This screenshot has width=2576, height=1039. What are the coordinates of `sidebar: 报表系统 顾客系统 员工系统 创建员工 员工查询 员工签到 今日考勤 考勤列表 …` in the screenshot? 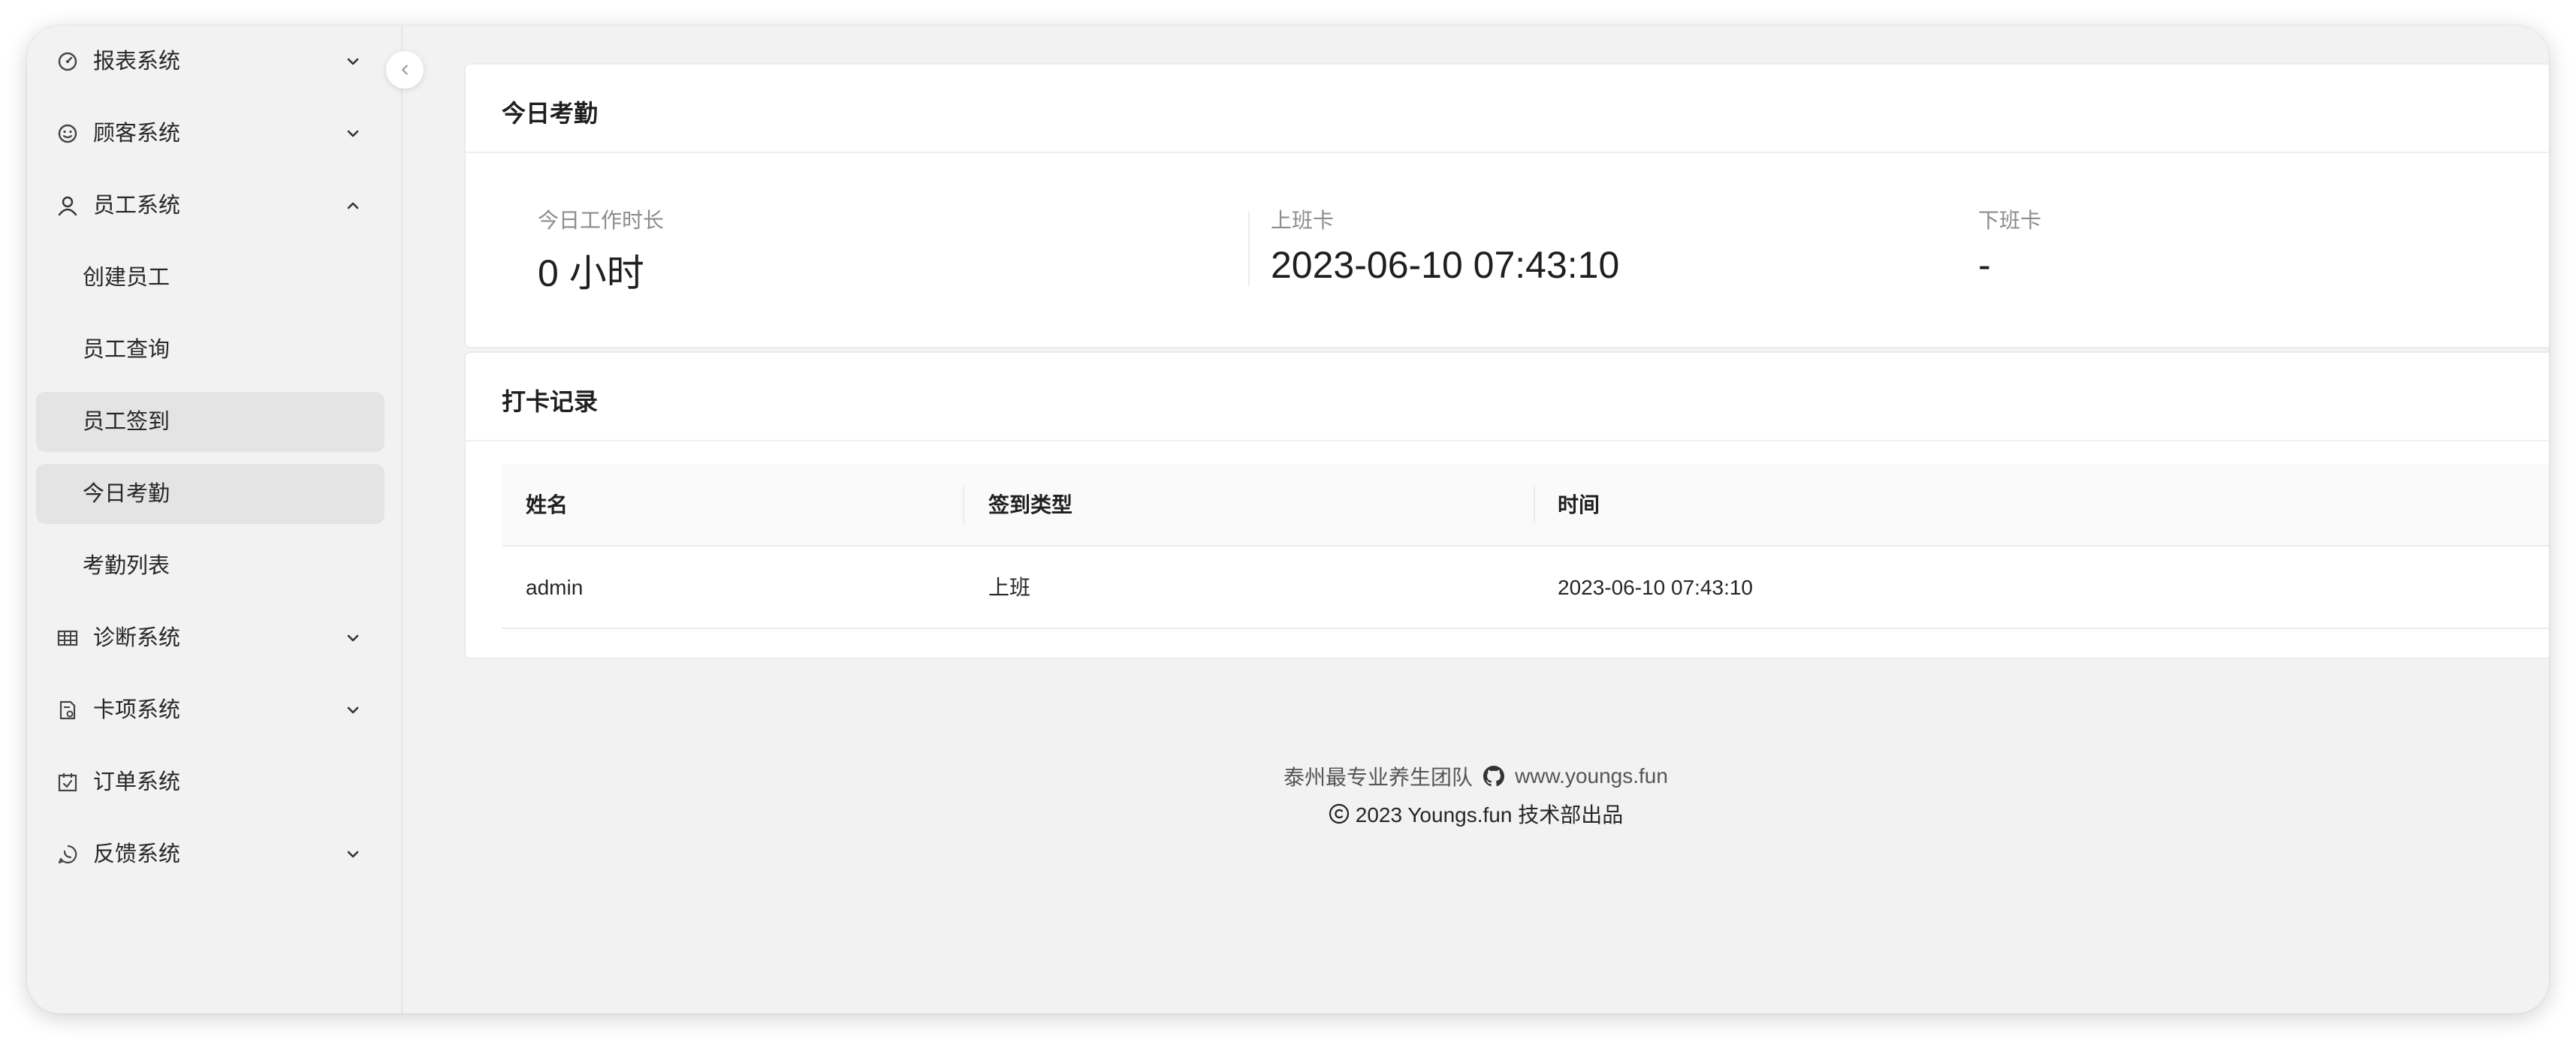 It's located at (215, 519).